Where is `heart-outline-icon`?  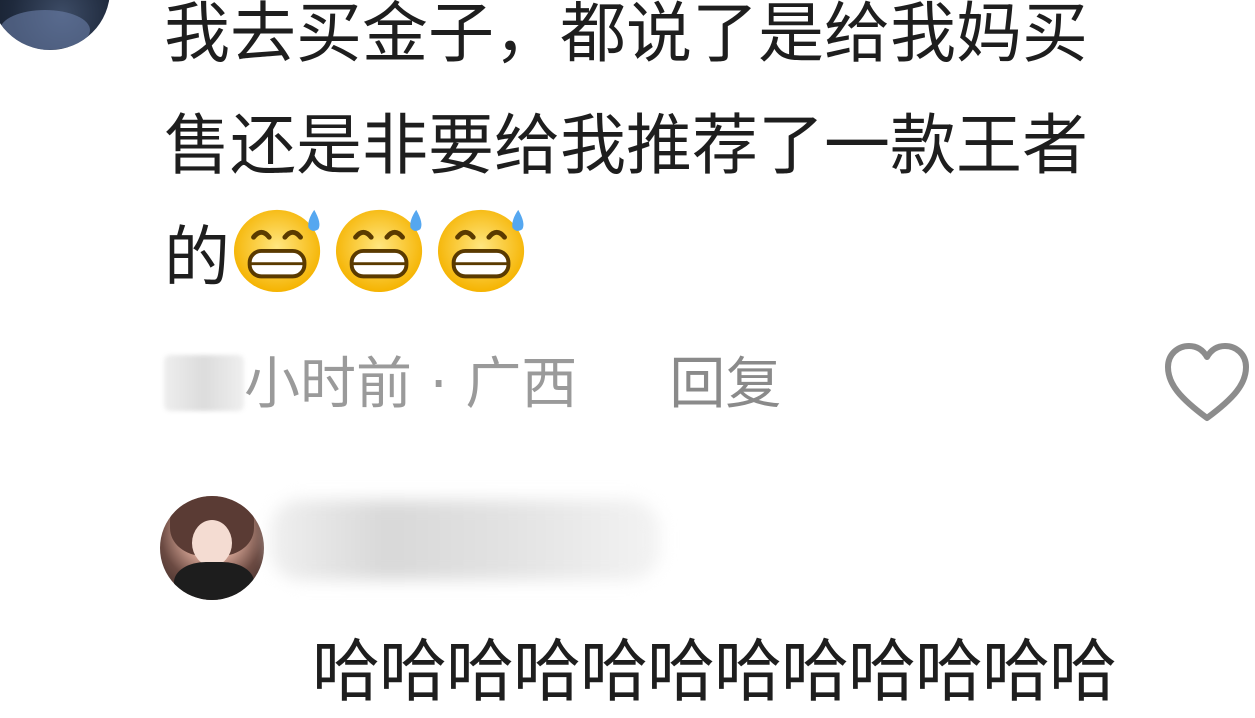
heart-outline-icon is located at coordinates (1207, 382).